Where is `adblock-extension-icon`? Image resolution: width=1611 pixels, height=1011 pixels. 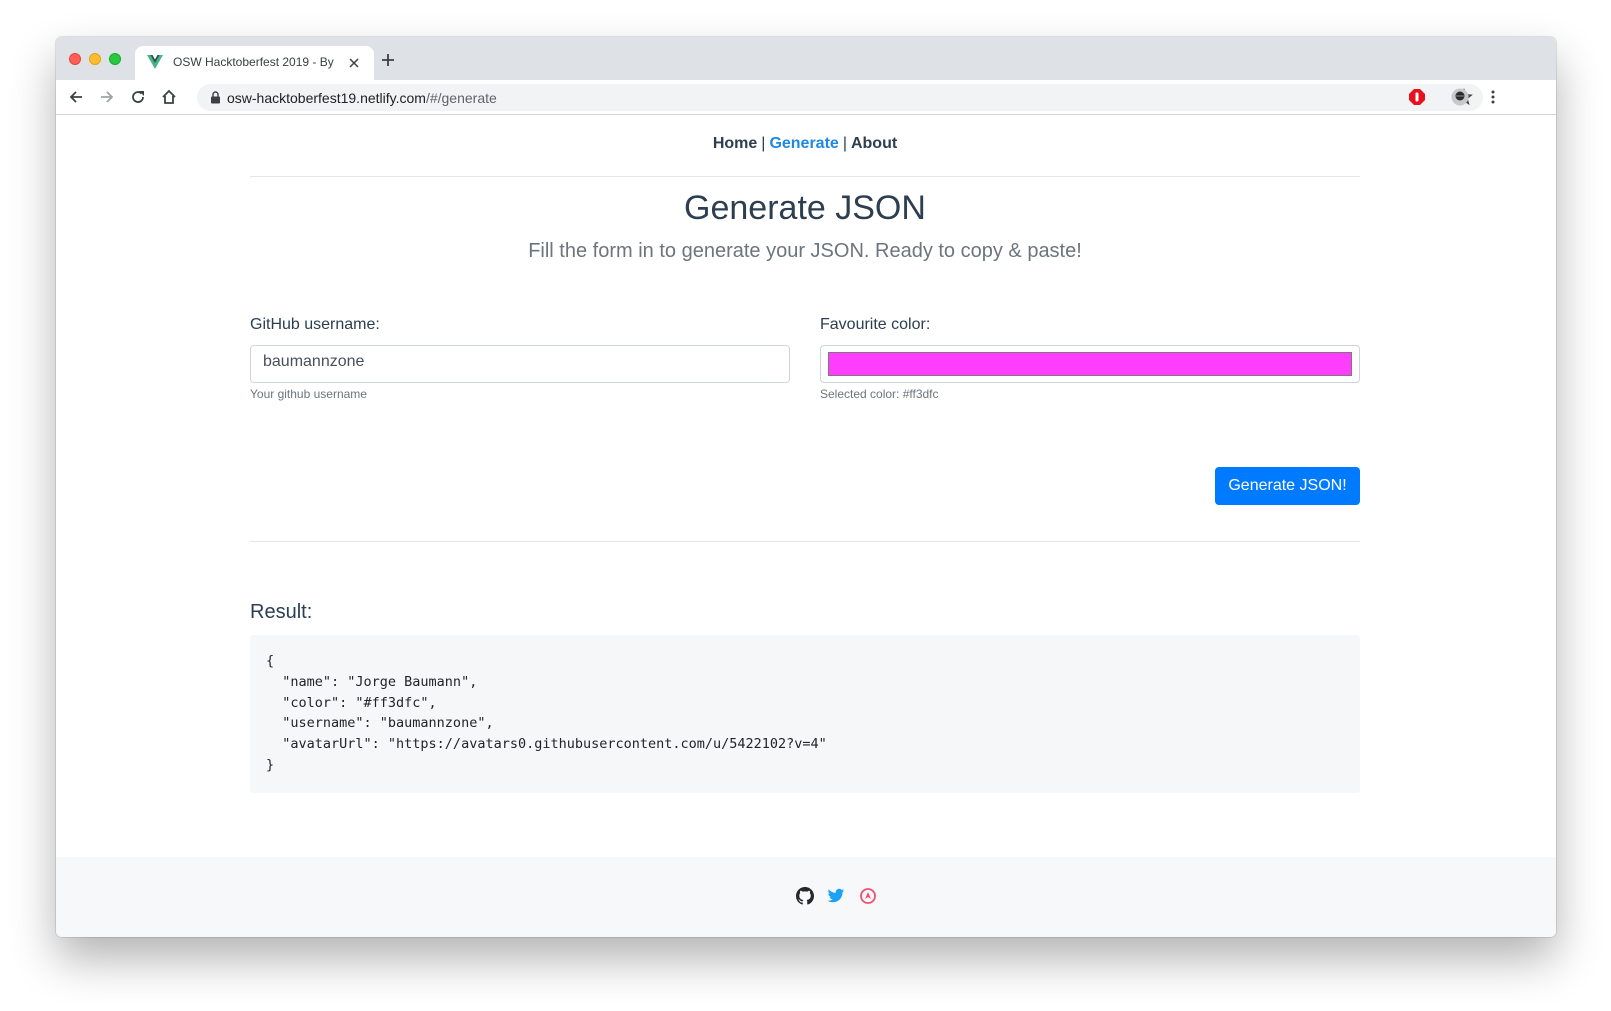 adblock-extension-icon is located at coordinates (1417, 97).